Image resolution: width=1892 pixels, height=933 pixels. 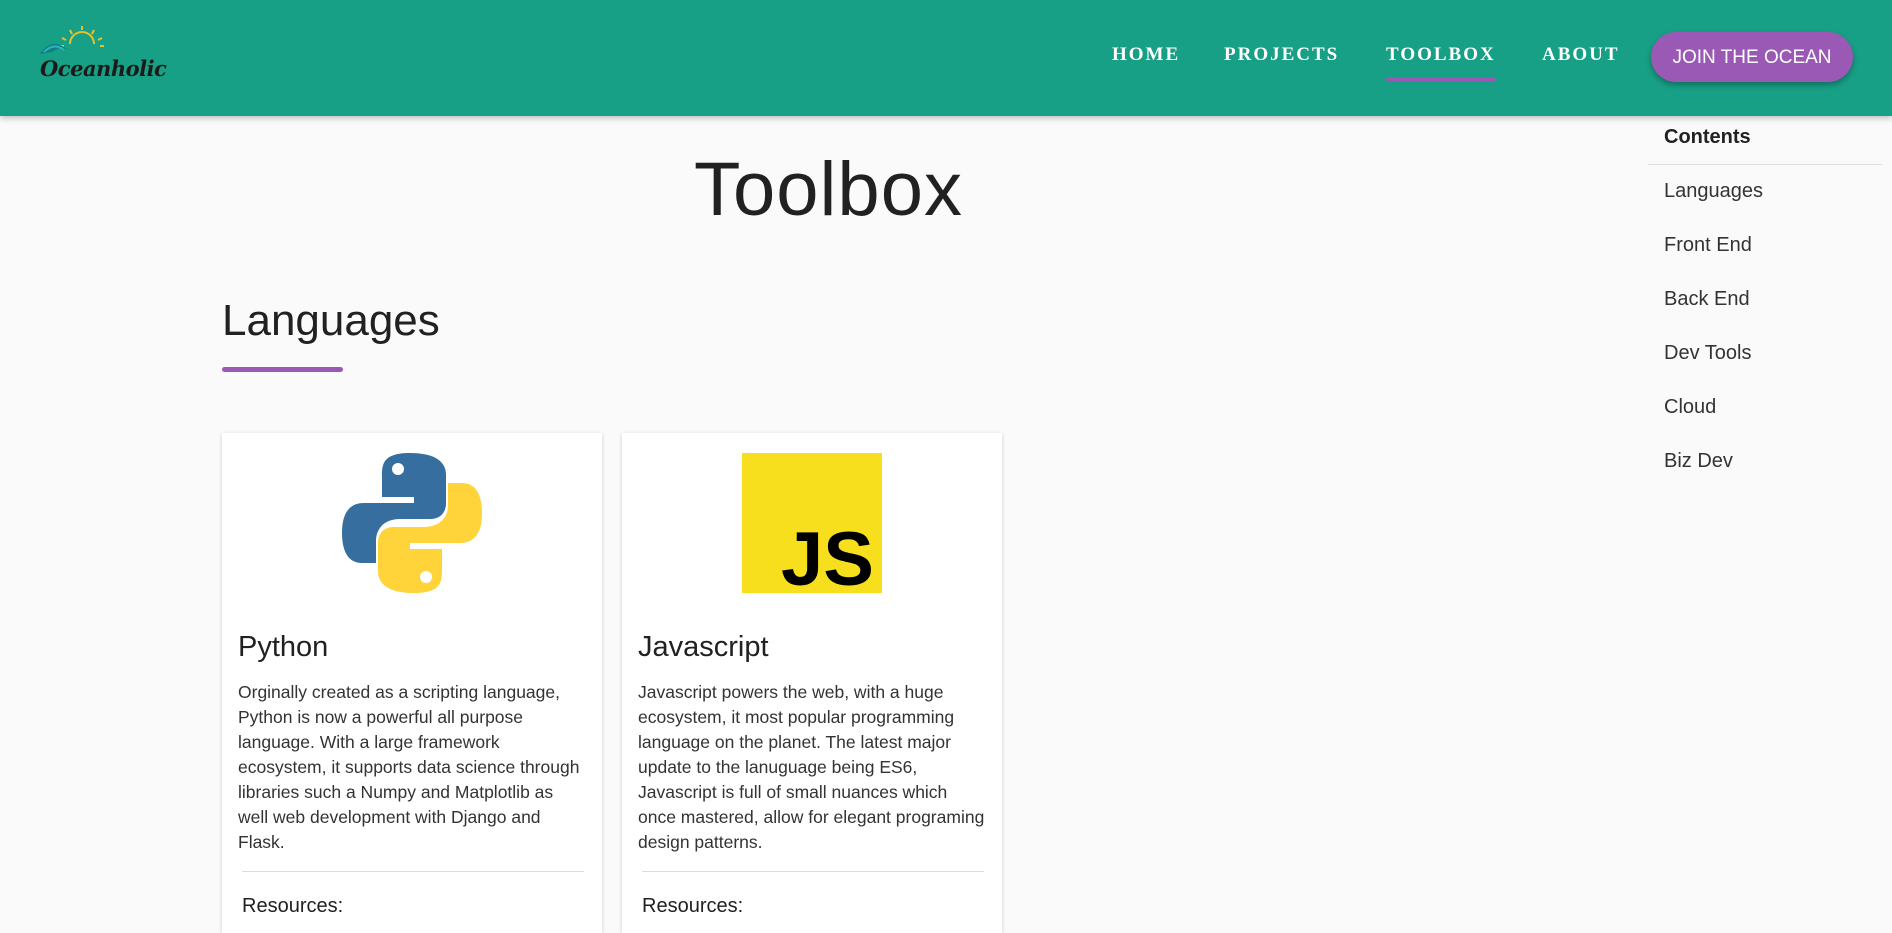 I want to click on toc-divider, so click(x=1765, y=164).